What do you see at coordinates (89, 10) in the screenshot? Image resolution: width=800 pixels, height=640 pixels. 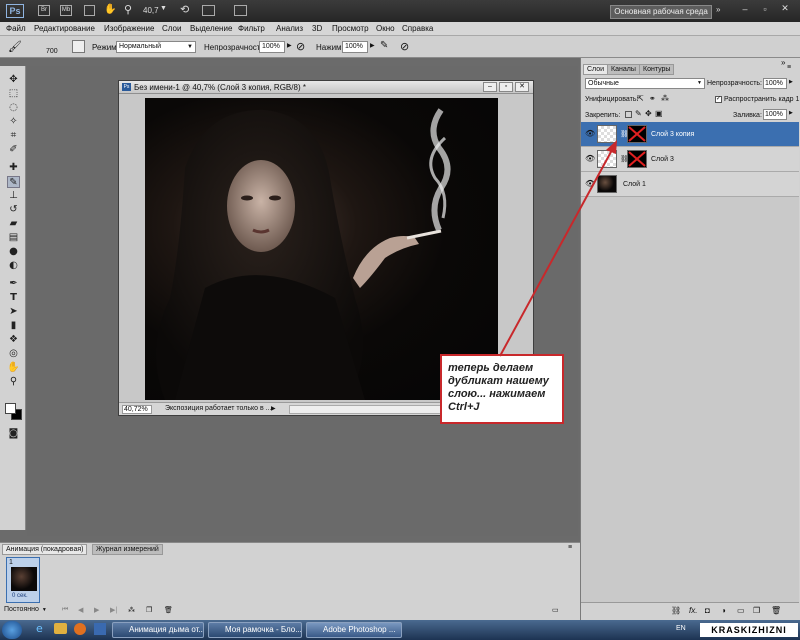 I see `view-extras-icon` at bounding box center [89, 10].